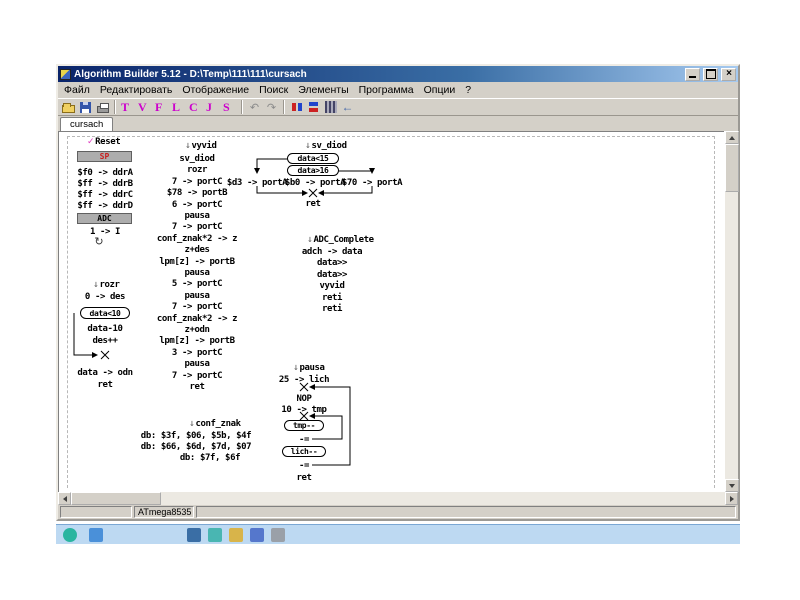 Image resolution: width=800 pixels, height=600 pixels. What do you see at coordinates (732, 168) in the screenshot?
I see `vertical-scroll-thumb` at bounding box center [732, 168].